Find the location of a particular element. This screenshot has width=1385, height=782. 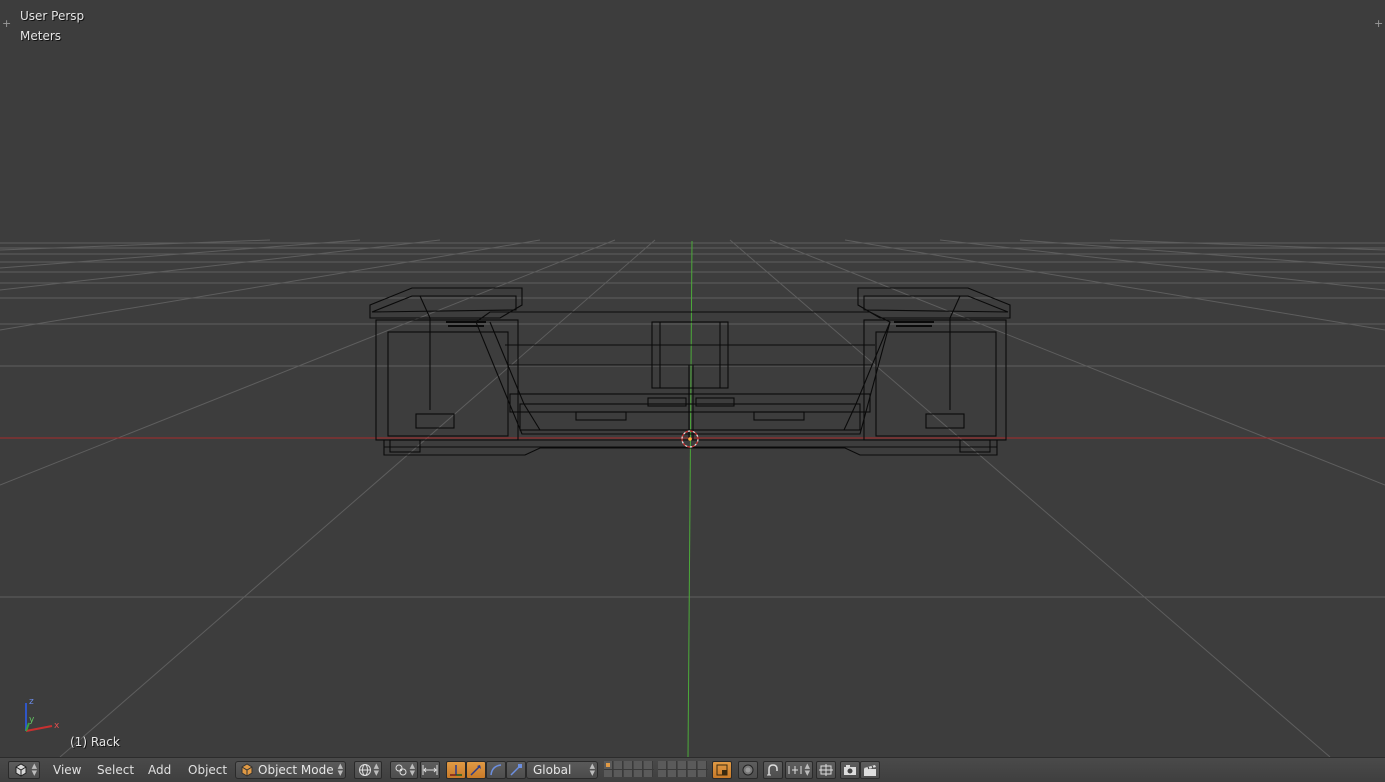

rack-wireframe is located at coordinates (690, 371).